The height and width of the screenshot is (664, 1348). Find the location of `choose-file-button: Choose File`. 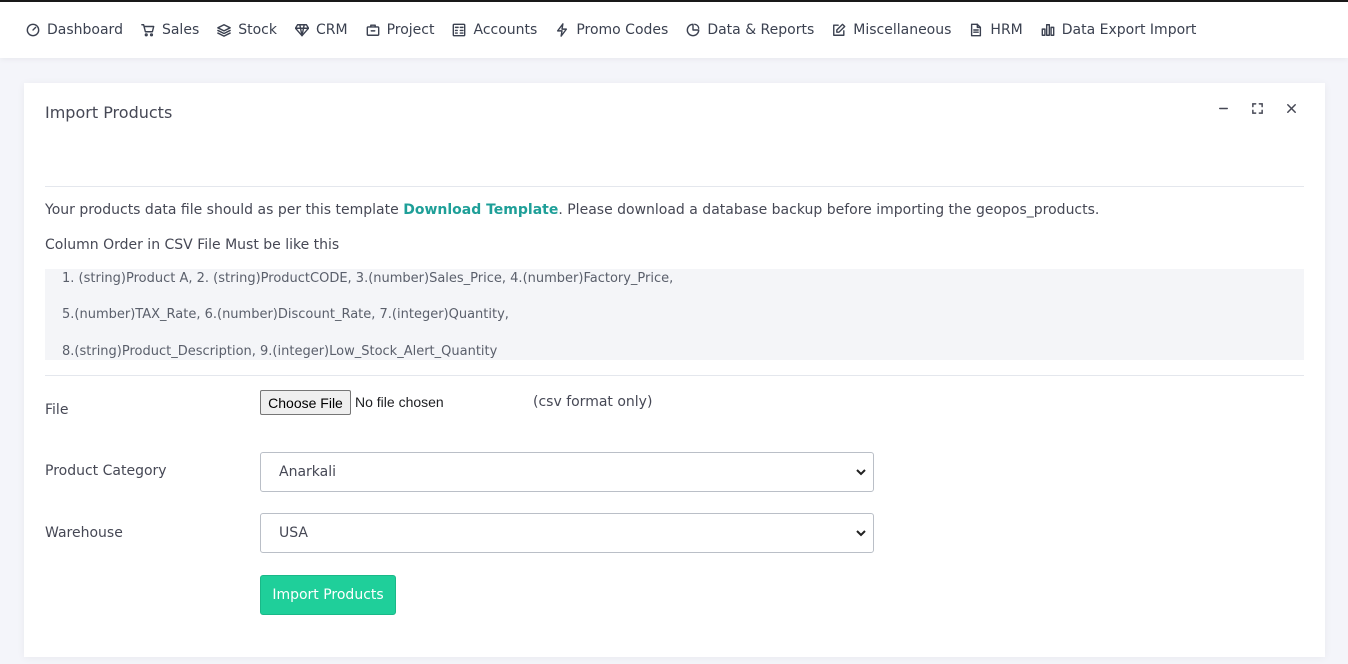

choose-file-button: Choose File is located at coordinates (305, 402).